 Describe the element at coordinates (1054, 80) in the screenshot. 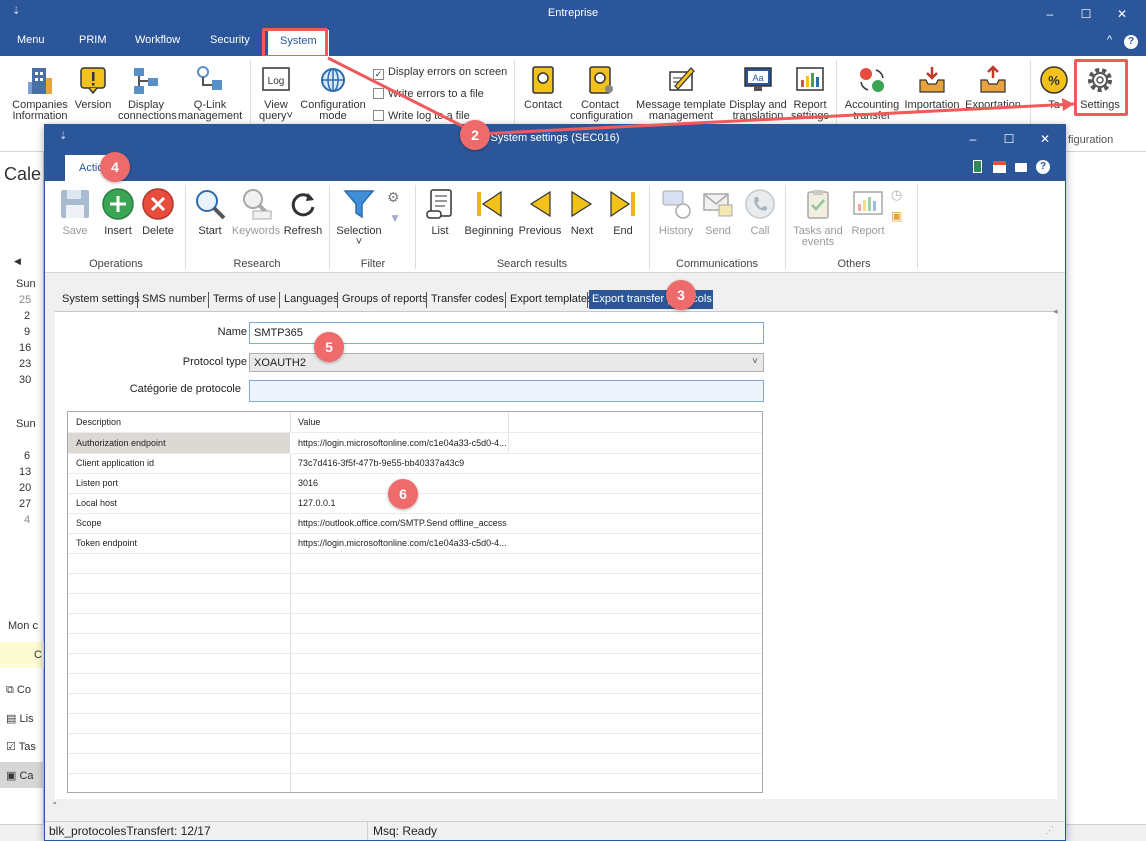

I see `percent-icon: %` at that location.